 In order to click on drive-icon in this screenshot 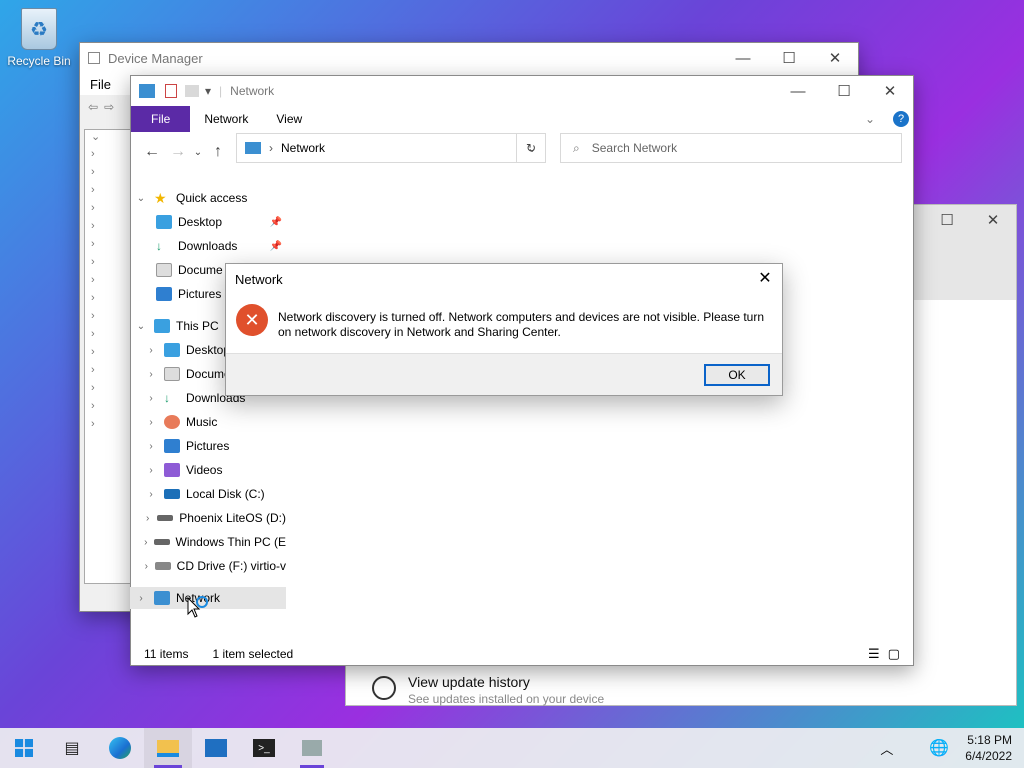, I will do `click(165, 518)`.